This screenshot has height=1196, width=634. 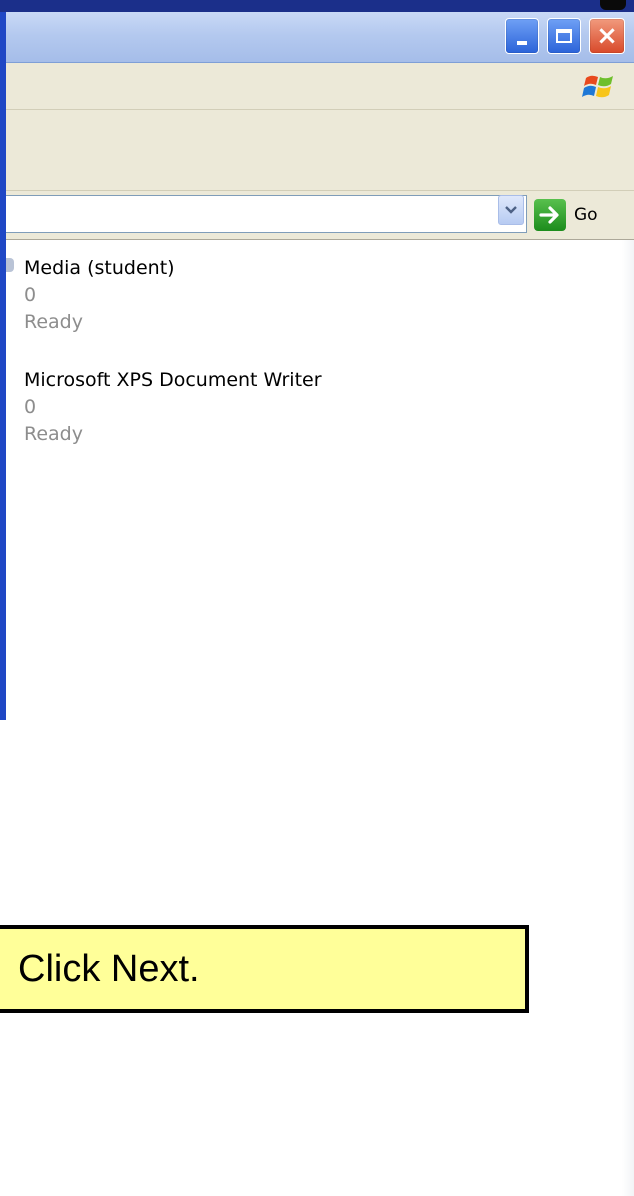 I want to click on close-button: ×, so click(x=607, y=36).